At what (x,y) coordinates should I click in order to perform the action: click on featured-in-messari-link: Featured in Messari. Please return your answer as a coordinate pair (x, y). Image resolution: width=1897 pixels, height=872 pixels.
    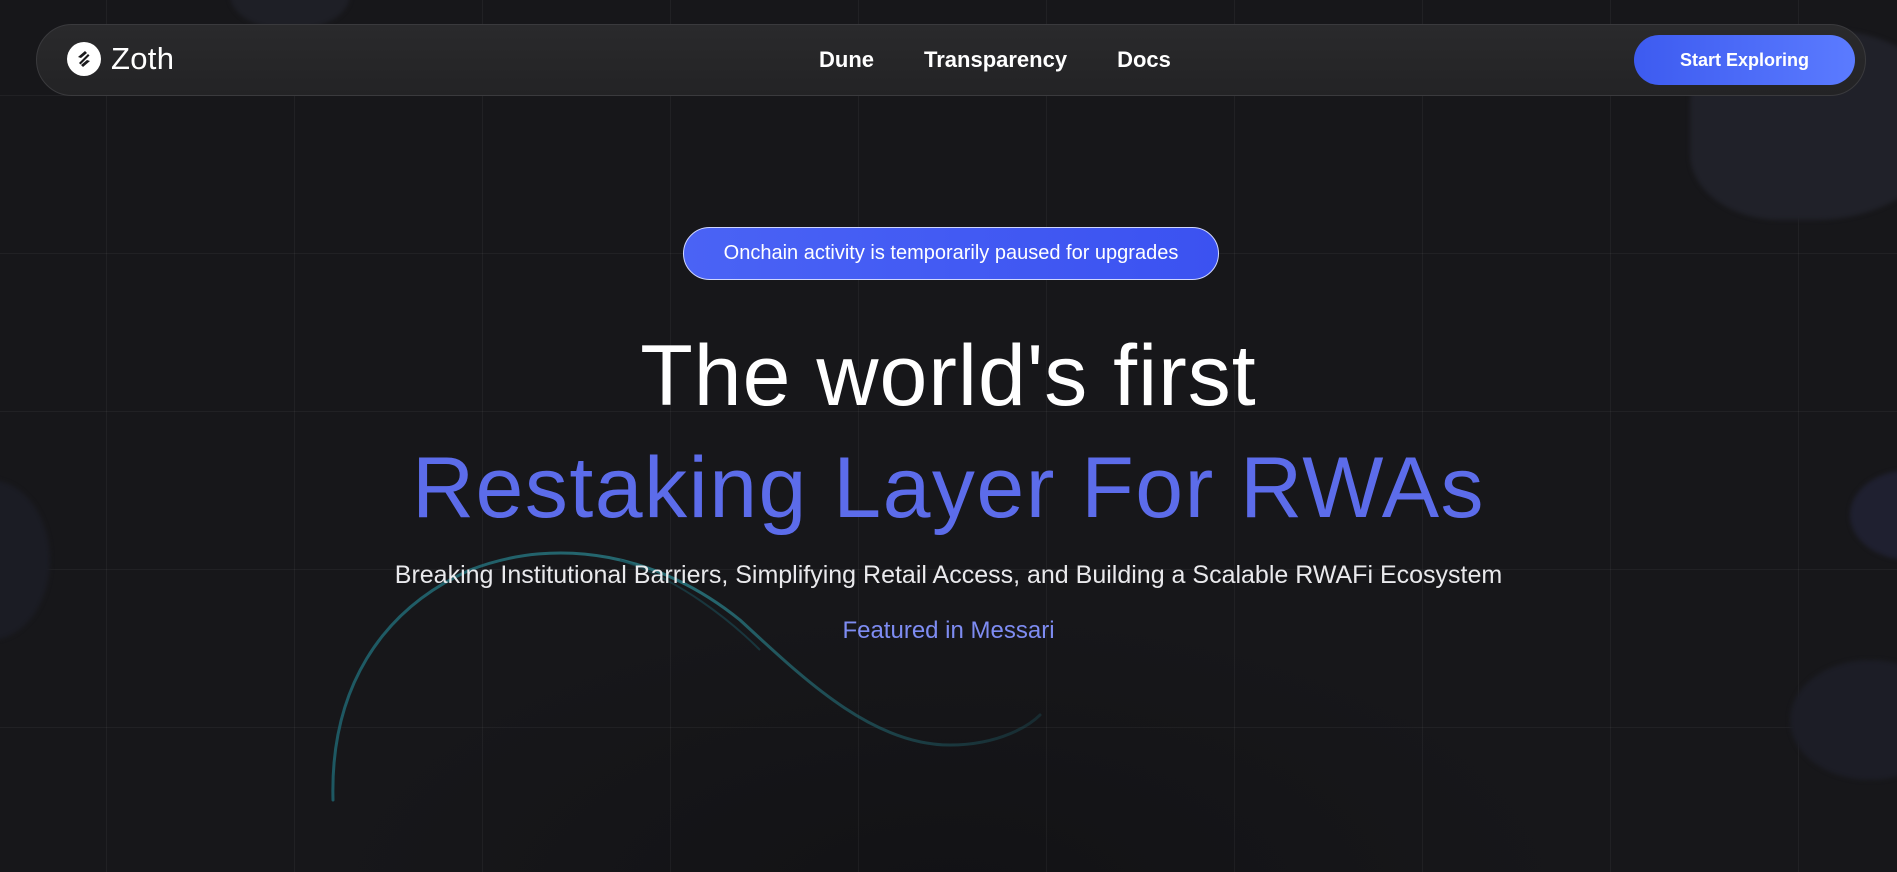
    Looking at the image, I should click on (948, 631).